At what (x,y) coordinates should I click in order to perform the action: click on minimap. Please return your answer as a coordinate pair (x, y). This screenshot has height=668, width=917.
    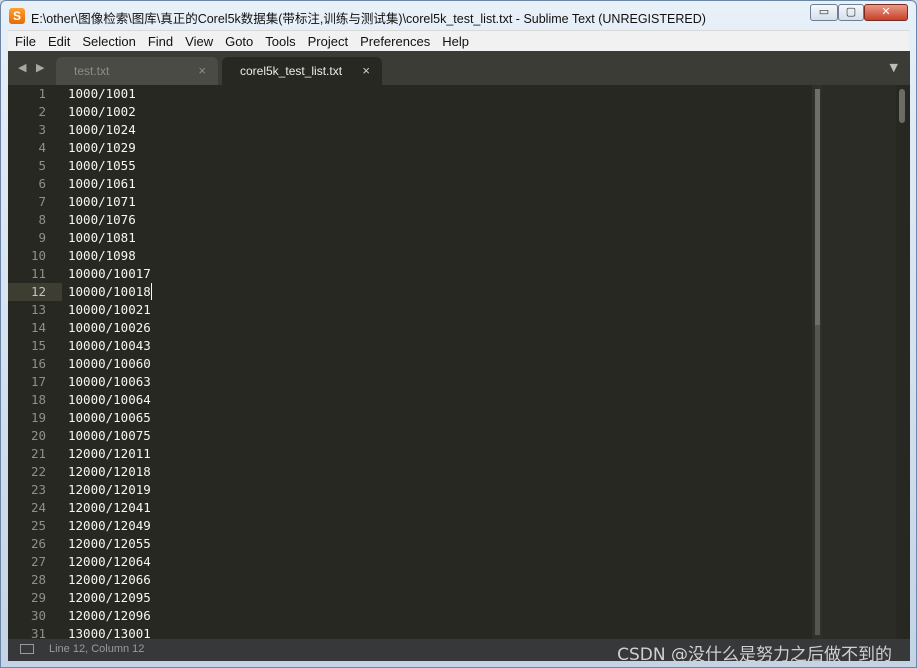
    Looking at the image, I should click on (817, 363).